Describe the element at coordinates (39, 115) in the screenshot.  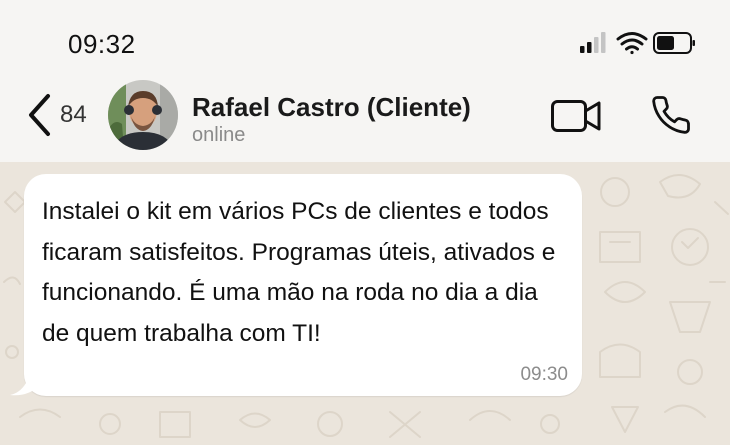
I see `chevron-left-icon` at that location.